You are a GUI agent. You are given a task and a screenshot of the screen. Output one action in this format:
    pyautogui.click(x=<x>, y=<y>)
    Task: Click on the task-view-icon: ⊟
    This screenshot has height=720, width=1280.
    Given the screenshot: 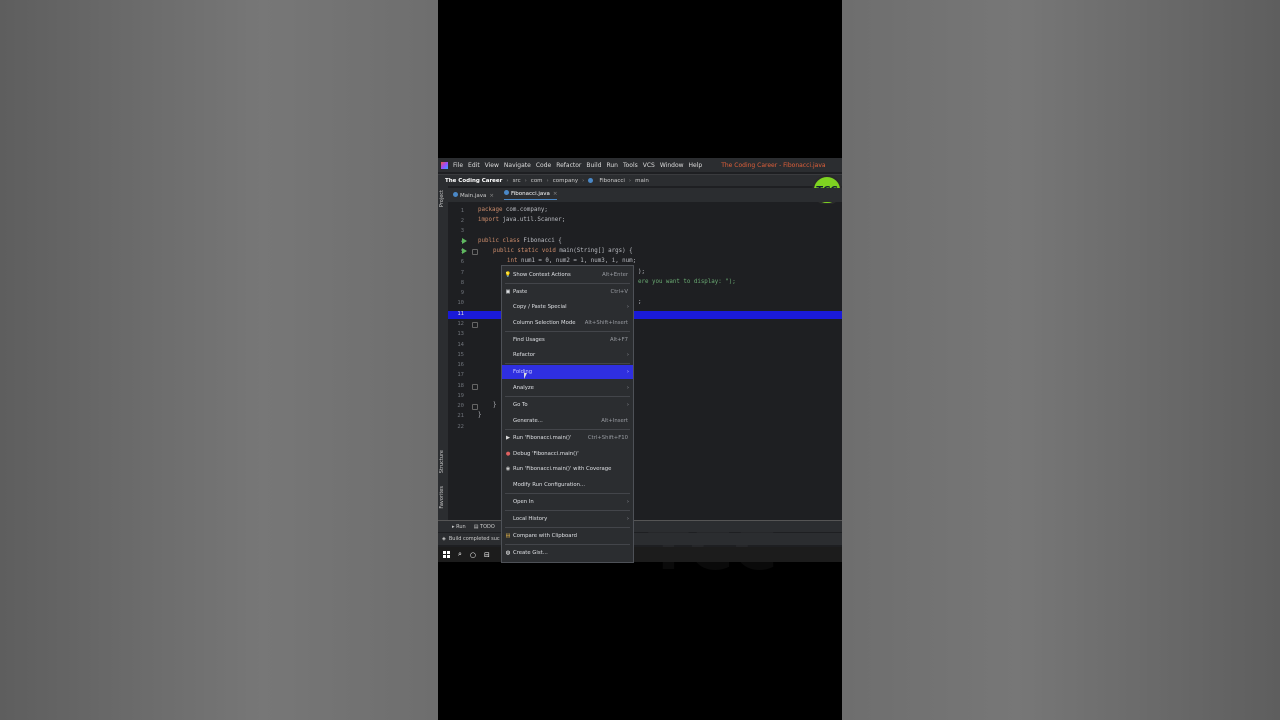 What is the action you would take?
    pyautogui.click(x=487, y=555)
    